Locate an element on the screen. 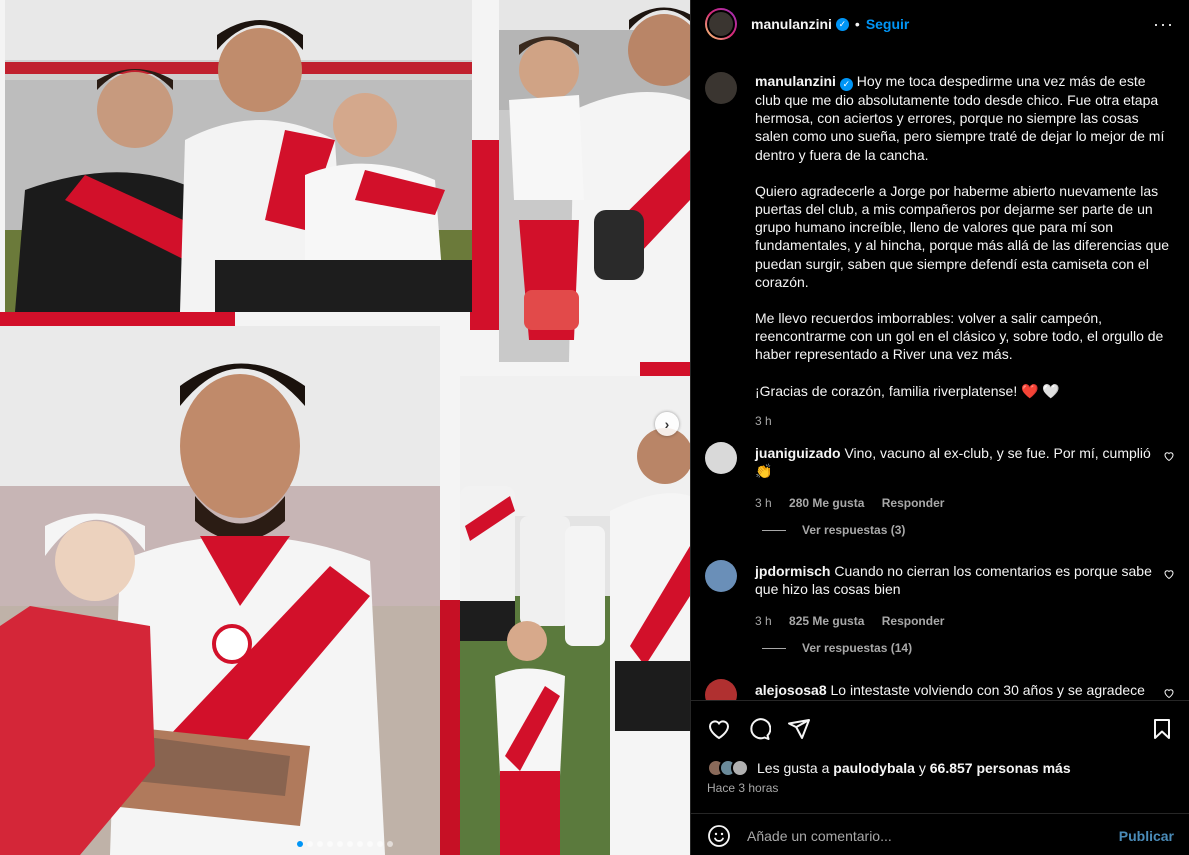 The width and height of the screenshot is (1189, 855). share-send-icon is located at coordinates (799, 729).